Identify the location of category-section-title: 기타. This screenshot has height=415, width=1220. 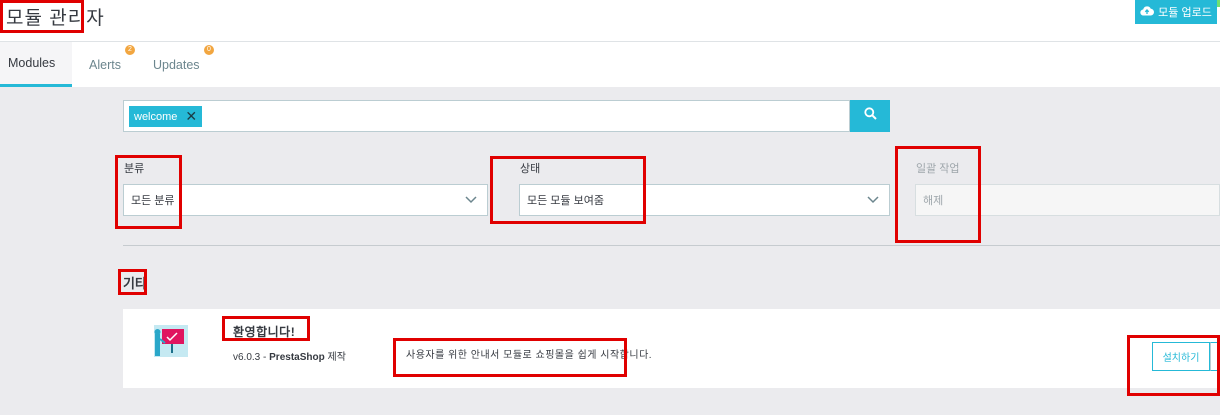
(135, 283).